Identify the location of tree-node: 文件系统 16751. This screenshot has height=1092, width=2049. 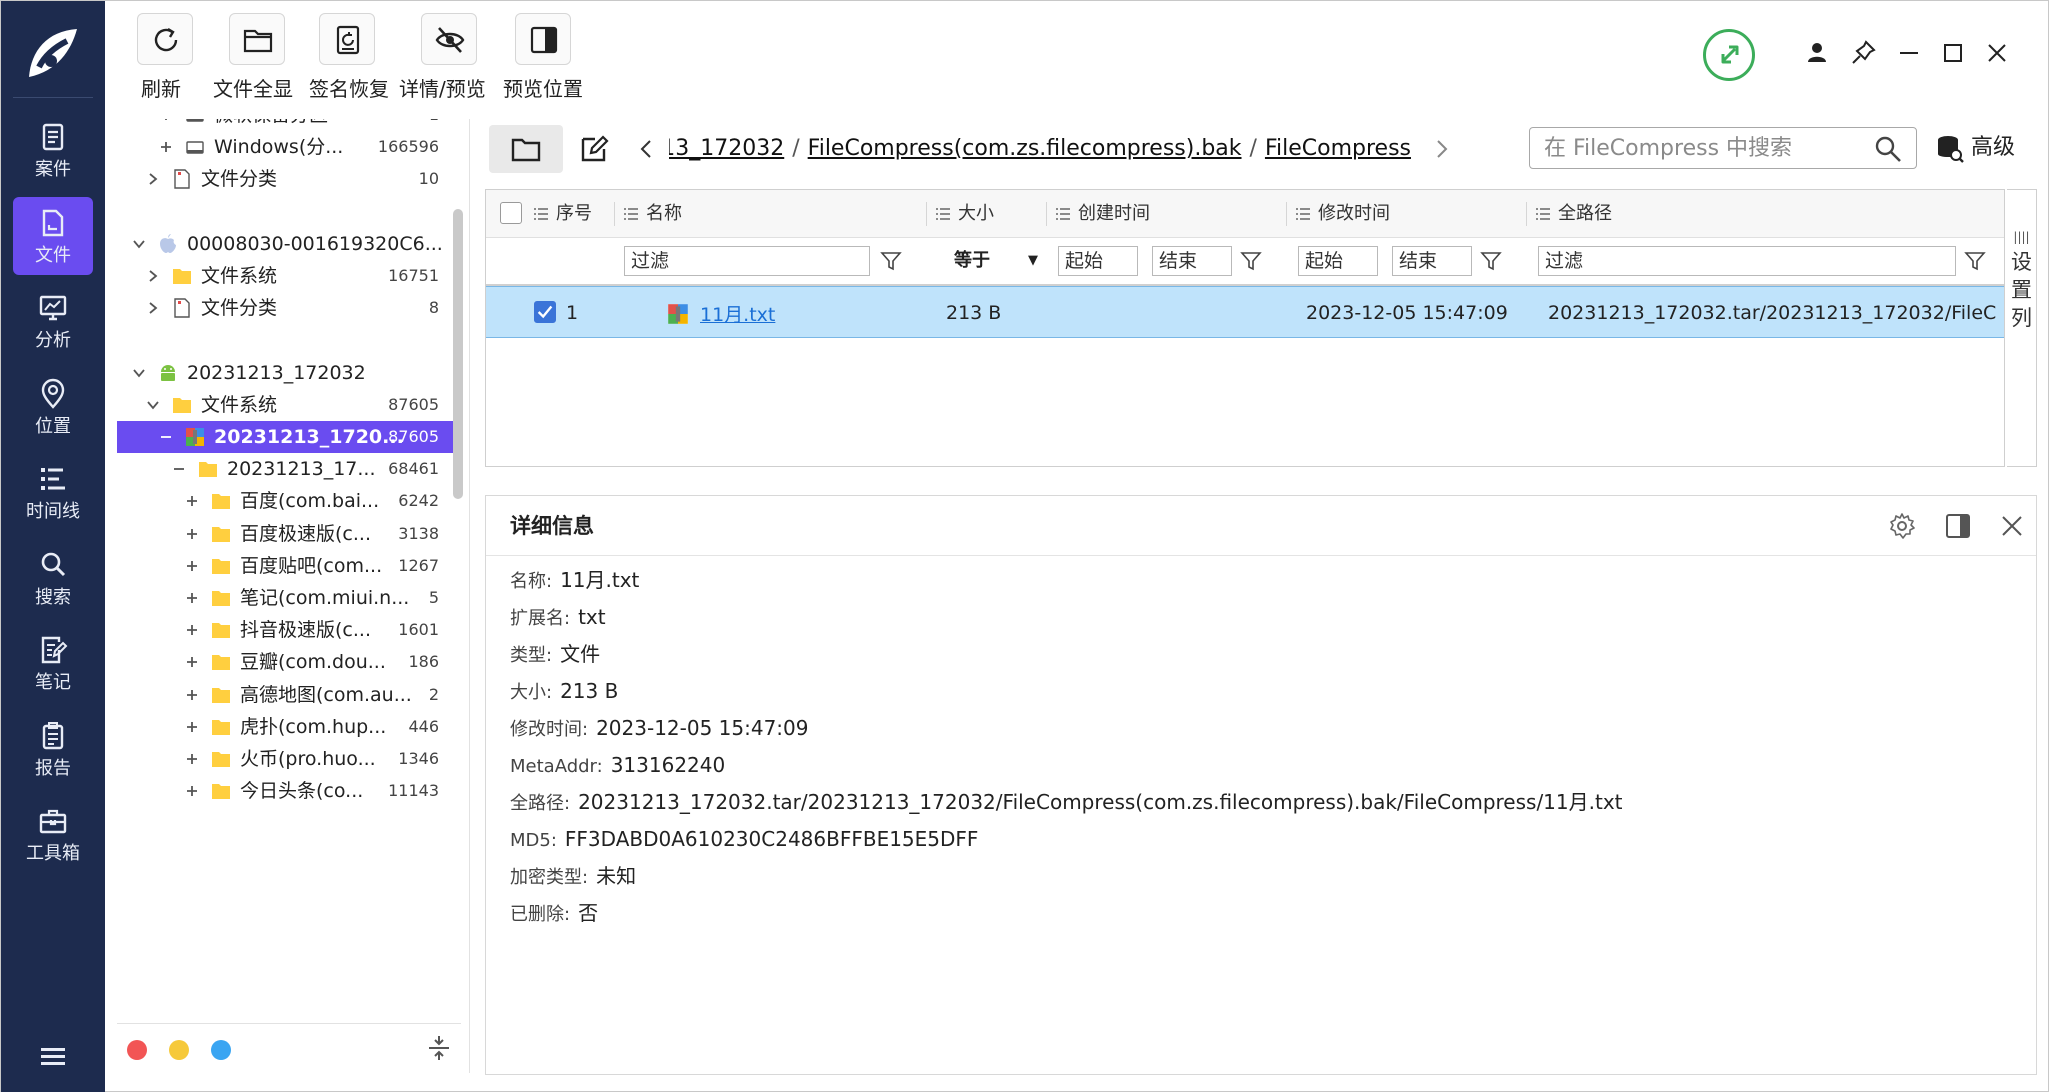
(285, 276).